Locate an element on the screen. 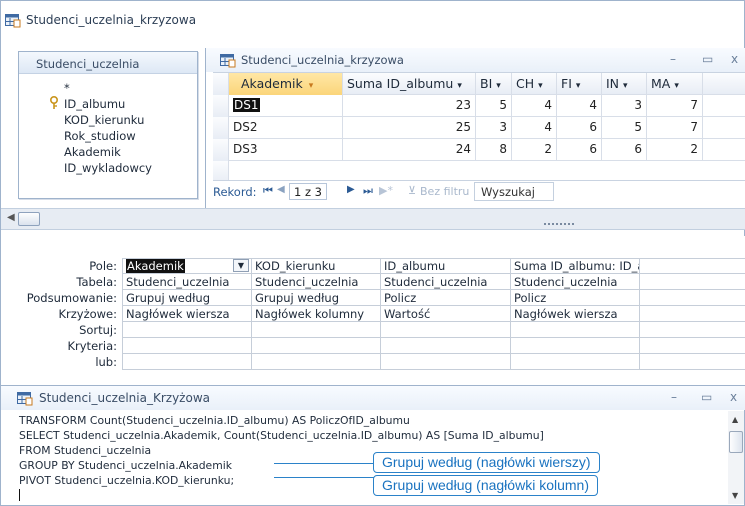 The height and width of the screenshot is (506, 745). qbe-field-cell: Suma ID_albumu: ID_a is located at coordinates (575, 266).